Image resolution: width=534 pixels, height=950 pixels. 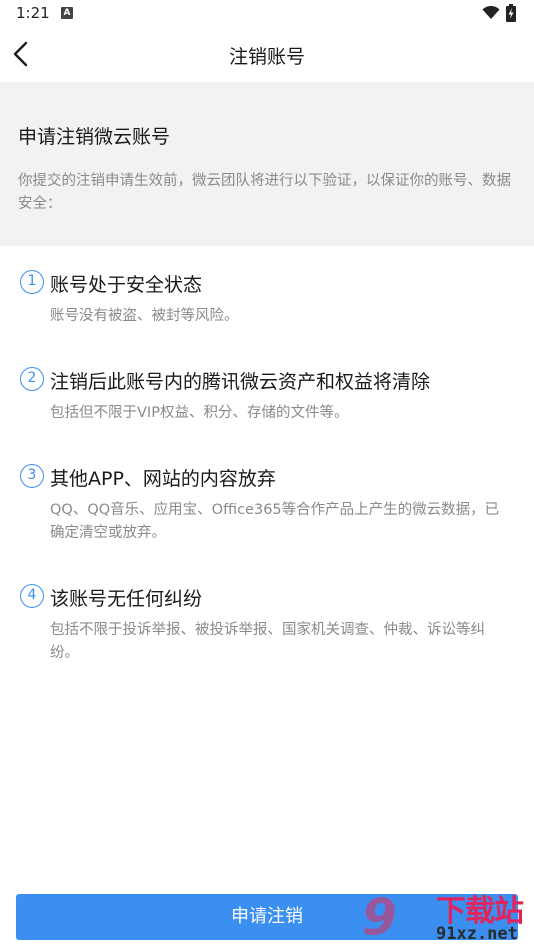 I want to click on item-description: 包括但不限于VIP权益、积分、存储的文件等。, so click(x=199, y=413).